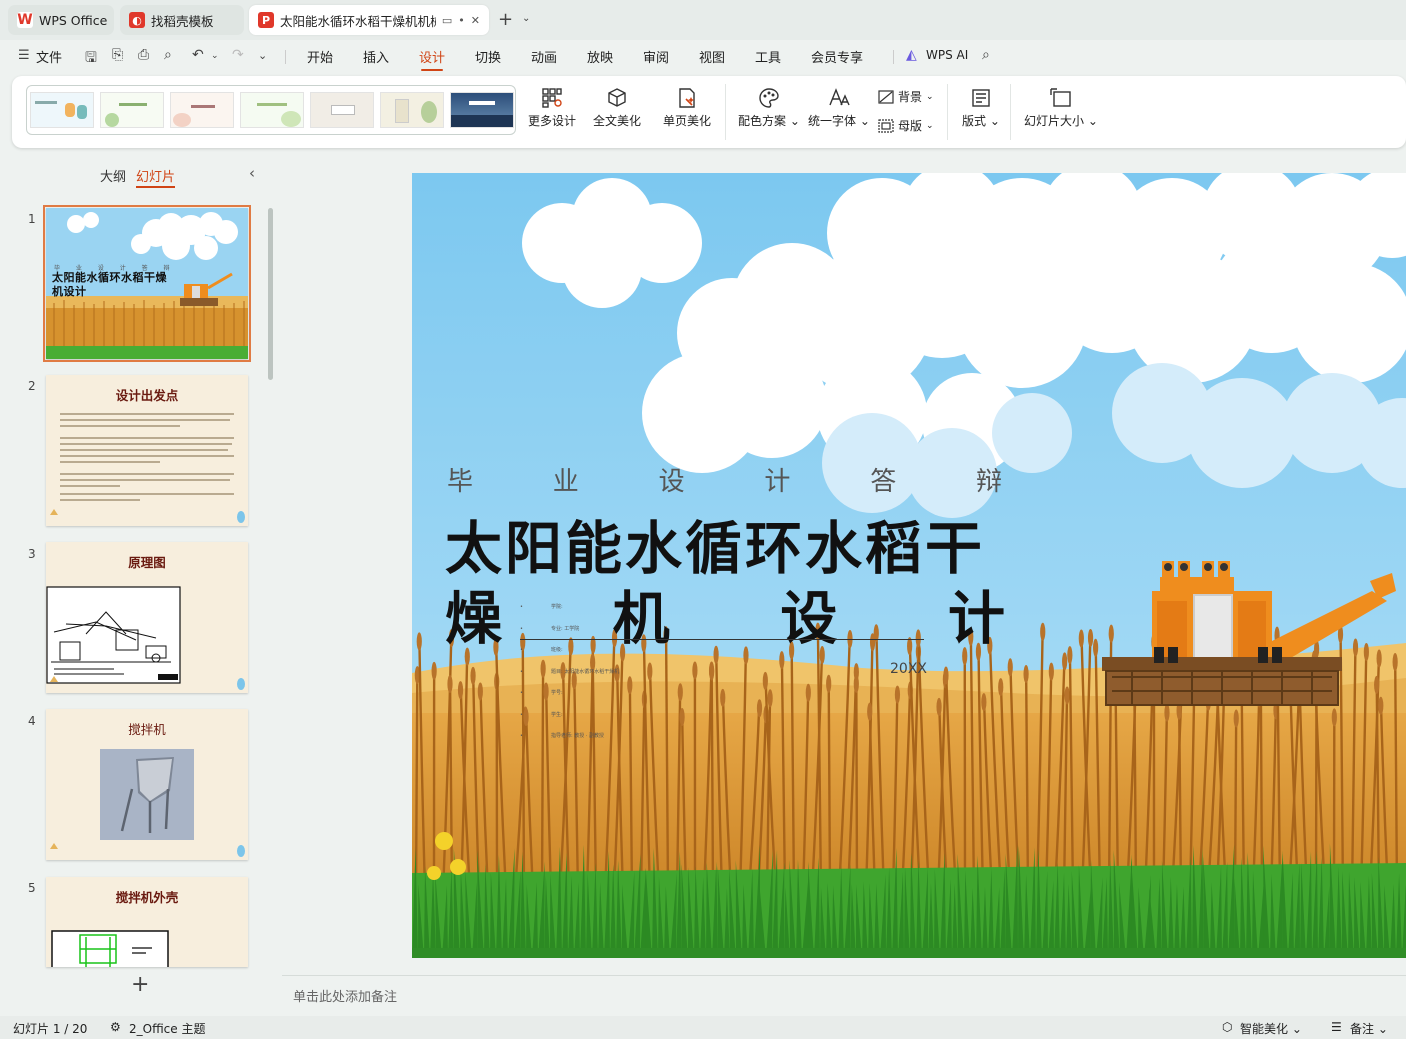 This screenshot has height=1039, width=1406. I want to click on notes-toggle-button: 备注 ⌄, so click(1369, 1028).